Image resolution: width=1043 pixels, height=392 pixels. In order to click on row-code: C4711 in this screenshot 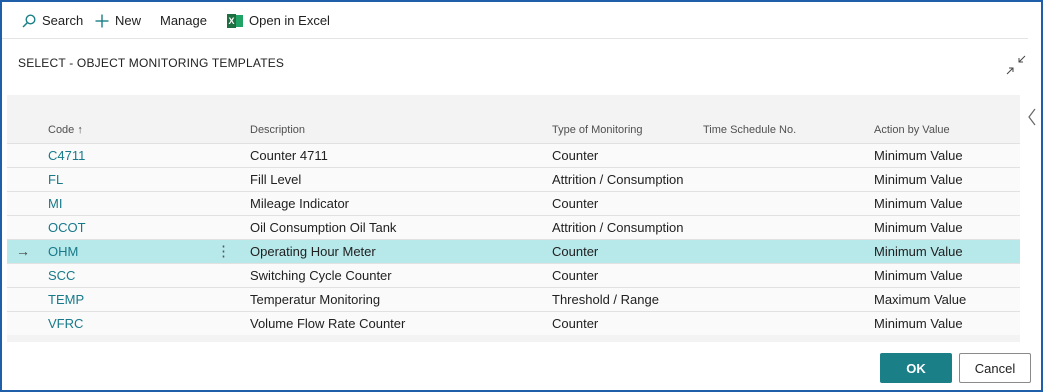, I will do `click(66, 155)`.